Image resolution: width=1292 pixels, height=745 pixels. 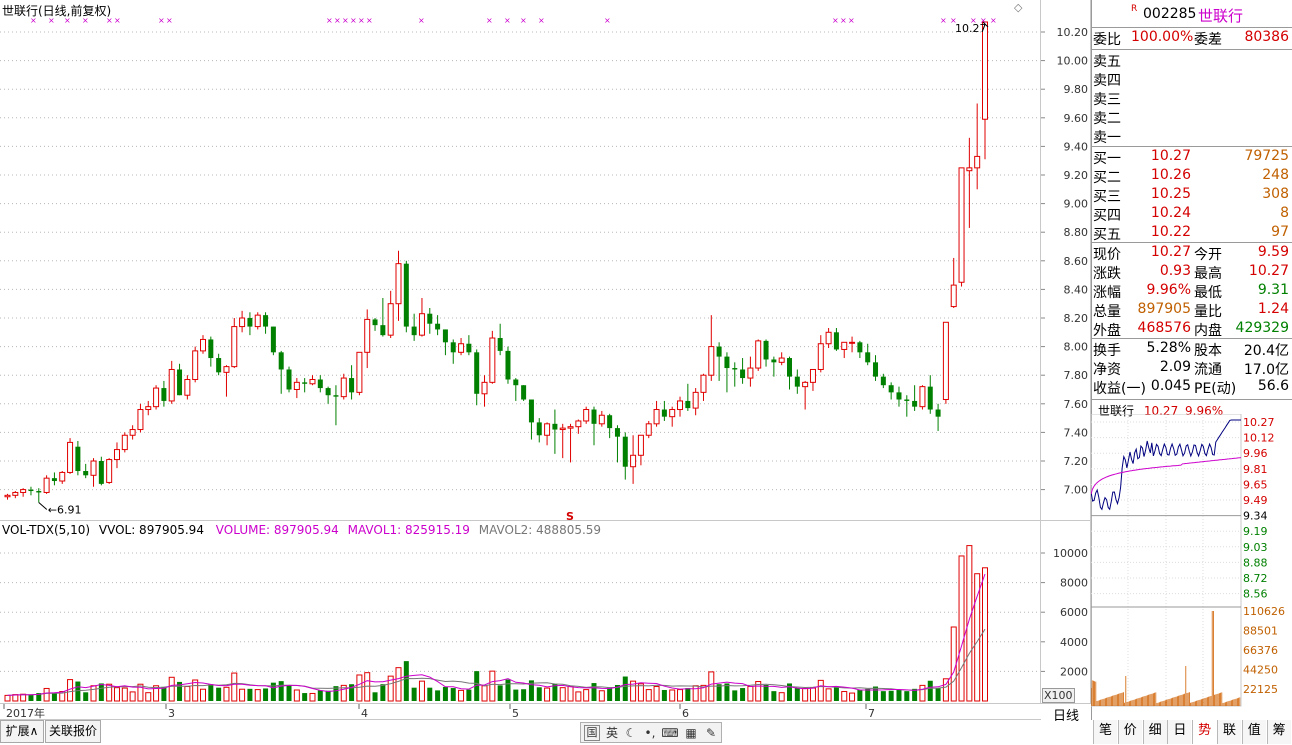 What do you see at coordinates (1166, 560) in the screenshot?
I see `mini-frame` at bounding box center [1166, 560].